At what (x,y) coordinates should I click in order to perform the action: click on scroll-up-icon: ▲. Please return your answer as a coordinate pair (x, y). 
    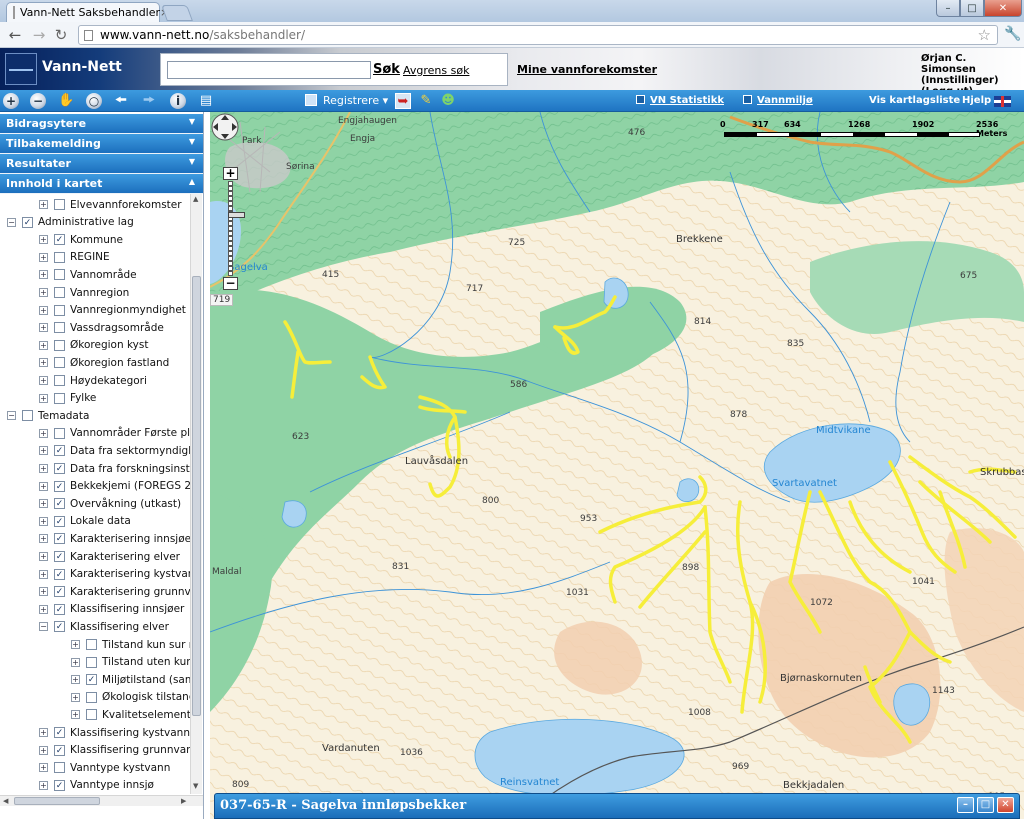
    Looking at the image, I should click on (195, 199).